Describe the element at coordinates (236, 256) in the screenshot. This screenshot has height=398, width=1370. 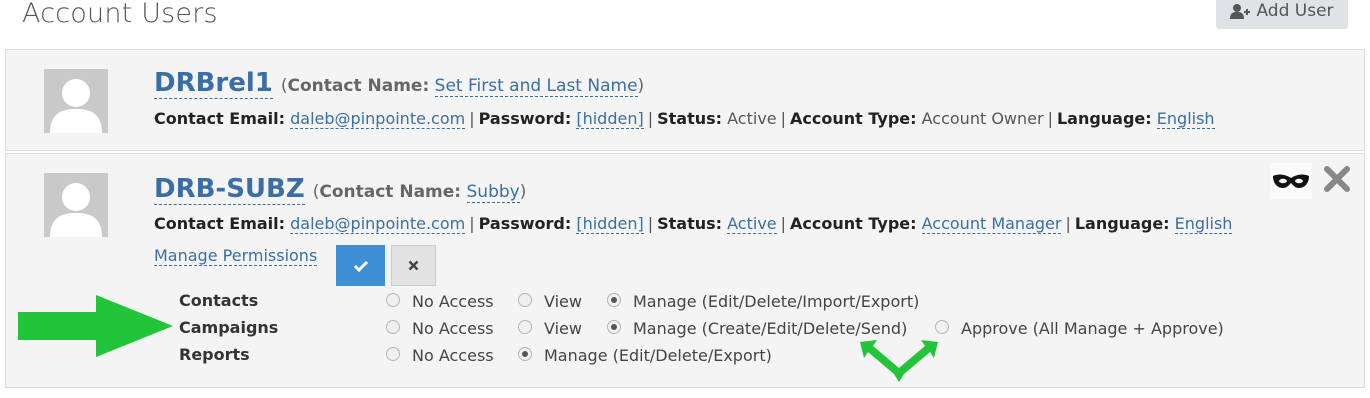
I see `manage-permissions-link: Manage Permissions` at that location.